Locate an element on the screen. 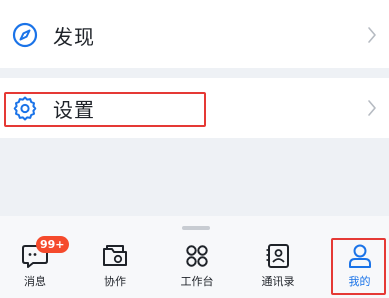  settings-highlight-box is located at coordinates (105, 109).